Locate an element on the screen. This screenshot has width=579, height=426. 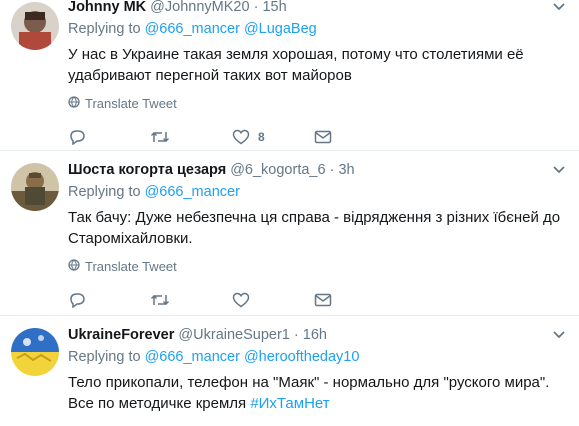
replying-to: Replying to @666_mancer @heroo​ftheday10 is located at coordinates (318, 357).